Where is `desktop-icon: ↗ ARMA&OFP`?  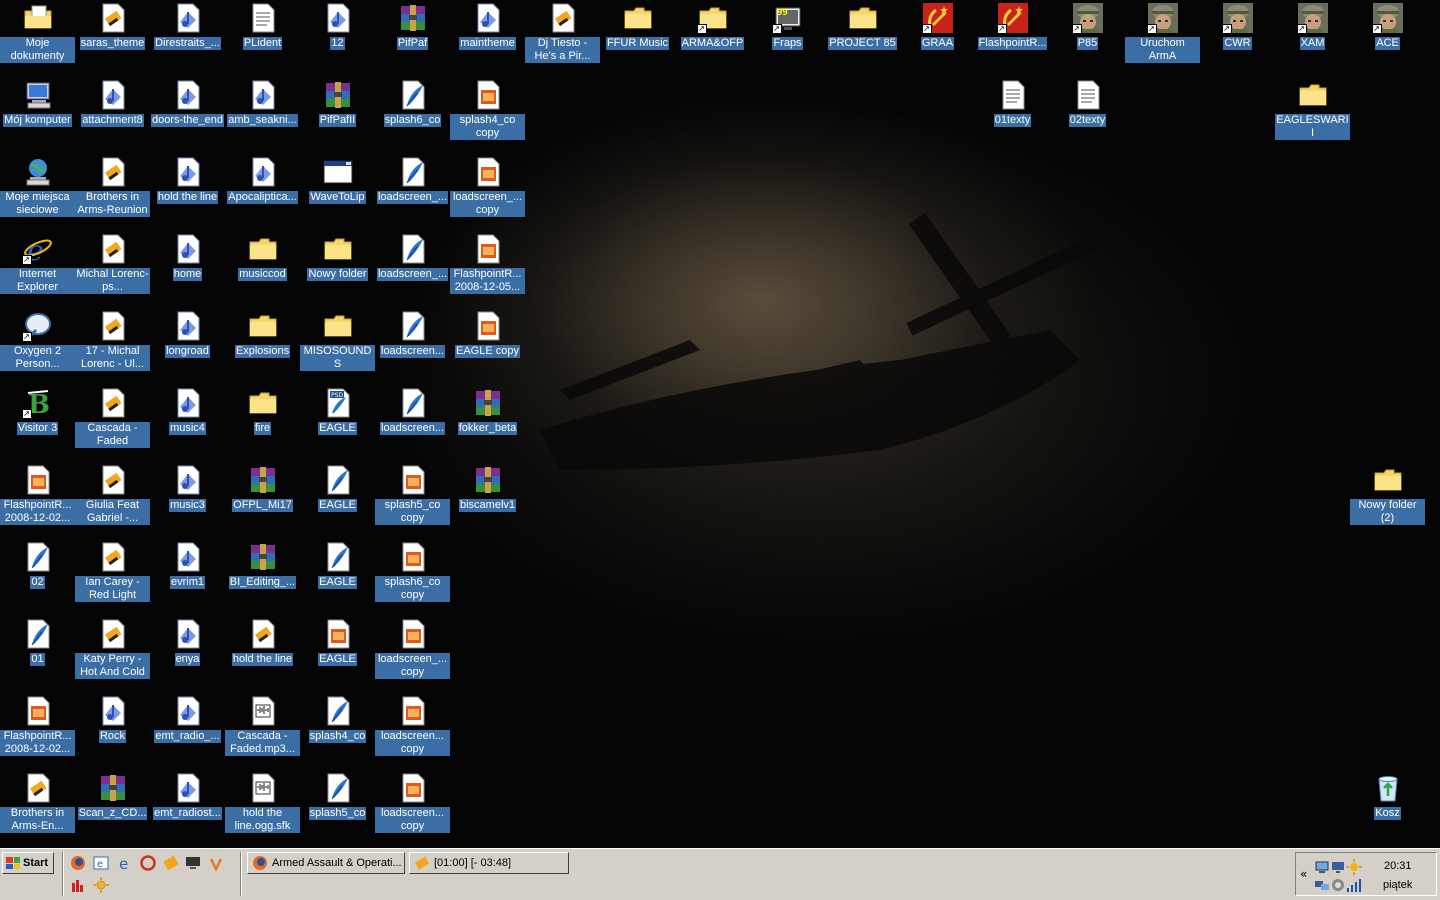 desktop-icon: ↗ ARMA&OFP is located at coordinates (712, 37).